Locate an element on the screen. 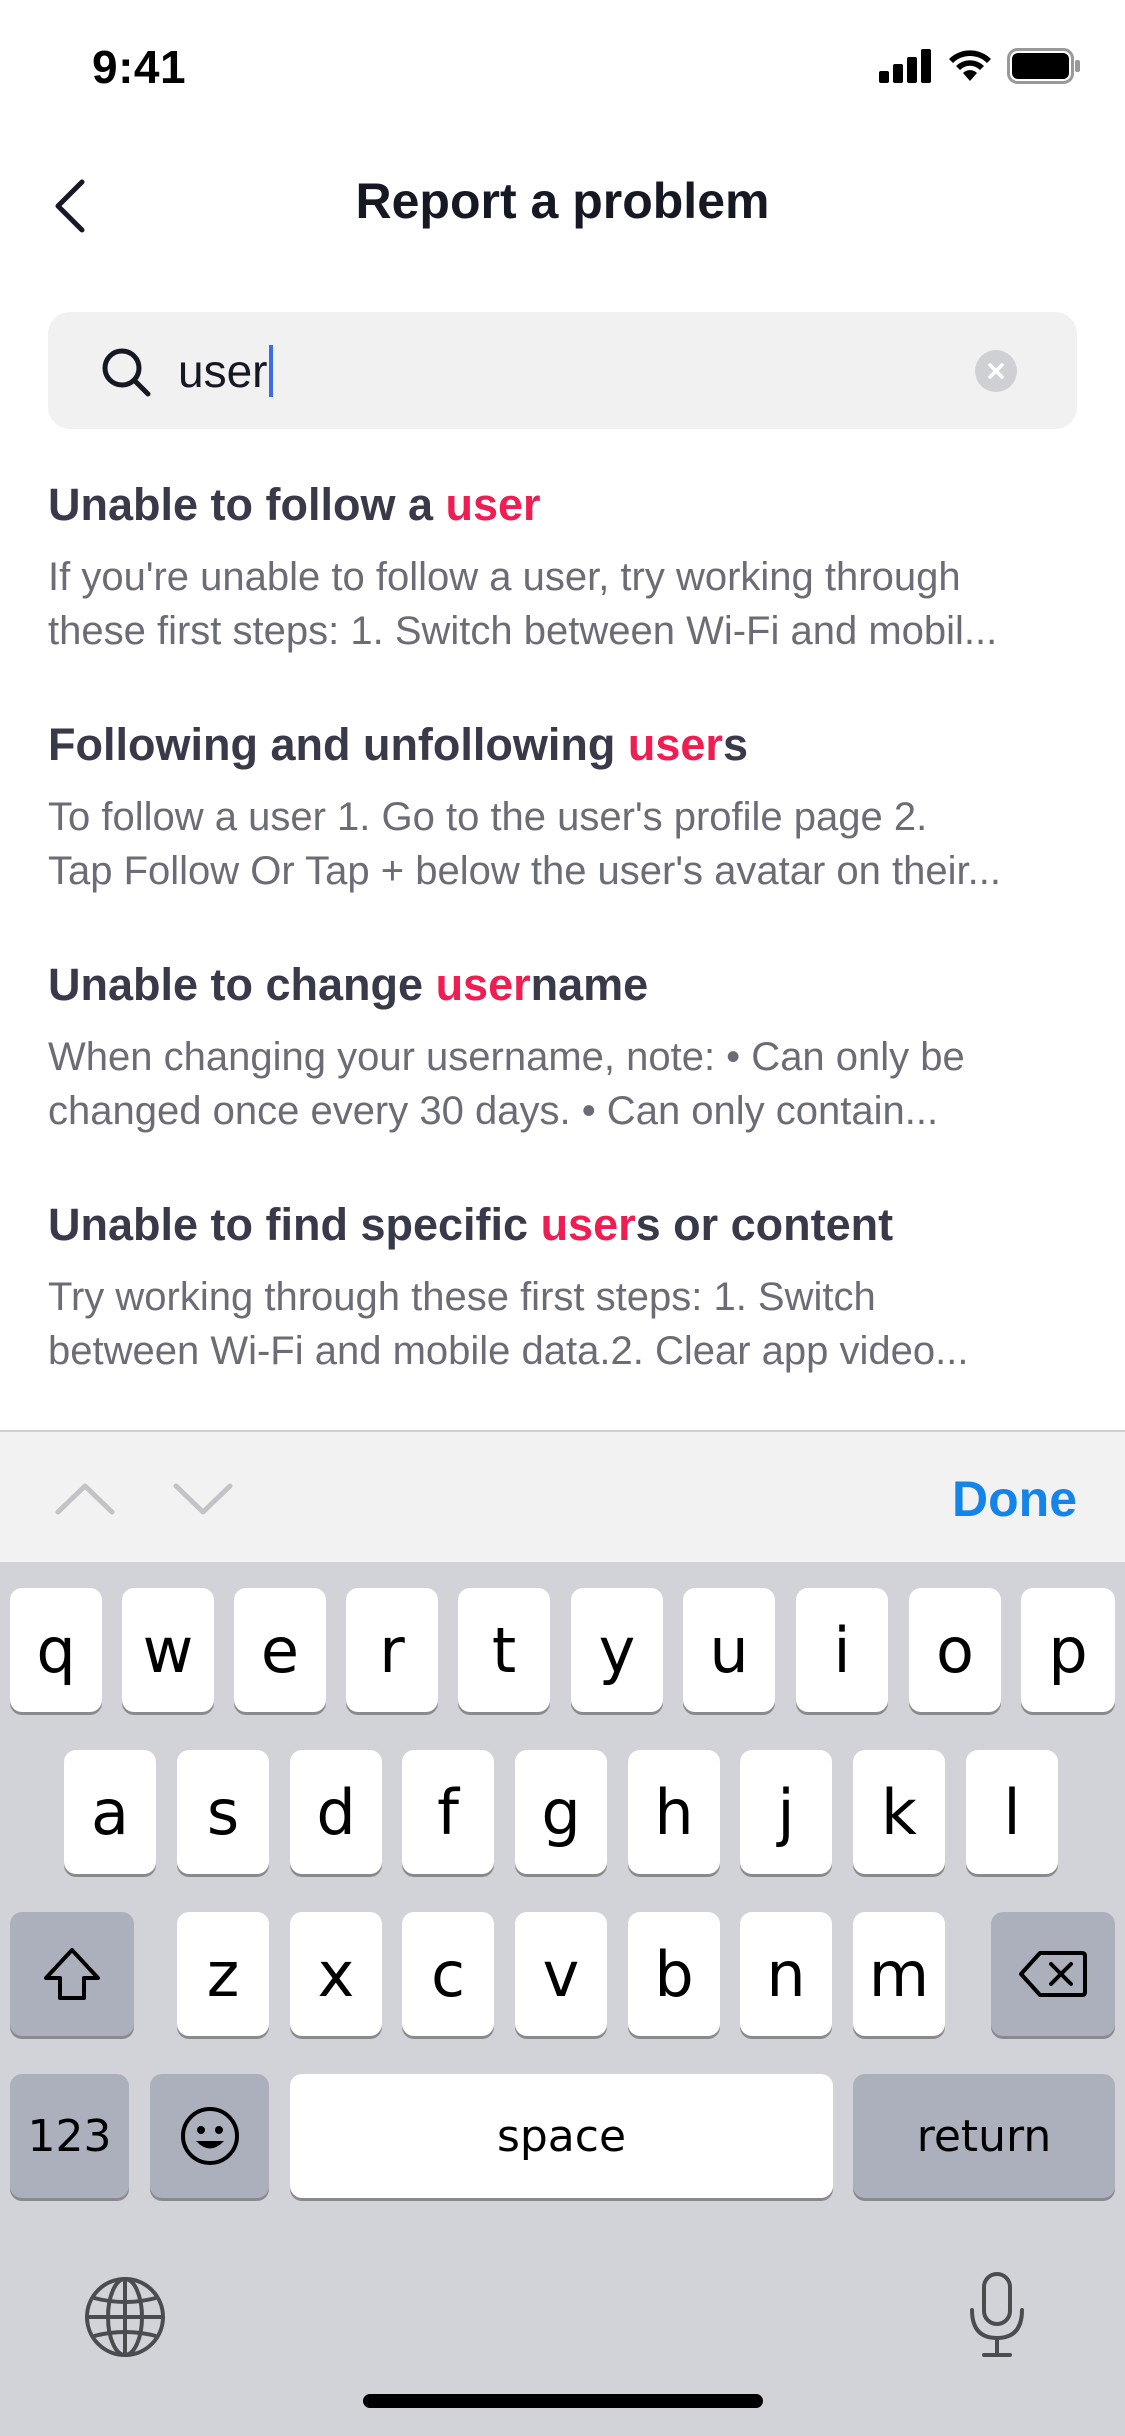 This screenshot has width=1125, height=2436. result-title: Unable to follow a user is located at coordinates (294, 504).